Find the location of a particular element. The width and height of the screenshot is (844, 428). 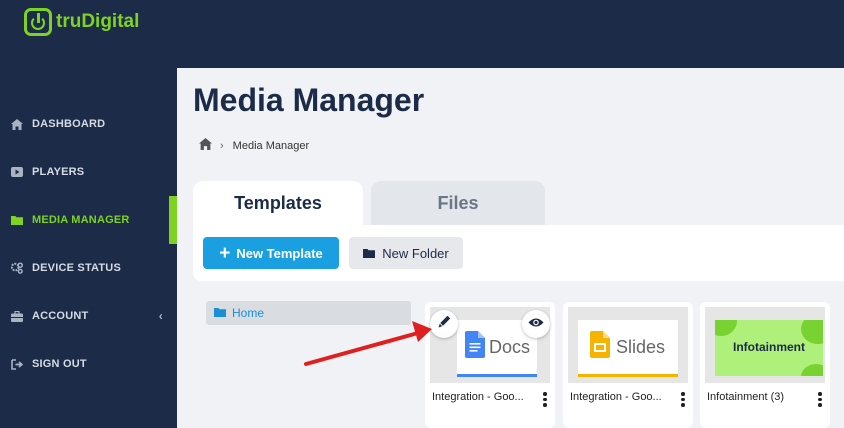

folder-tree-label: Home is located at coordinates (248, 313).